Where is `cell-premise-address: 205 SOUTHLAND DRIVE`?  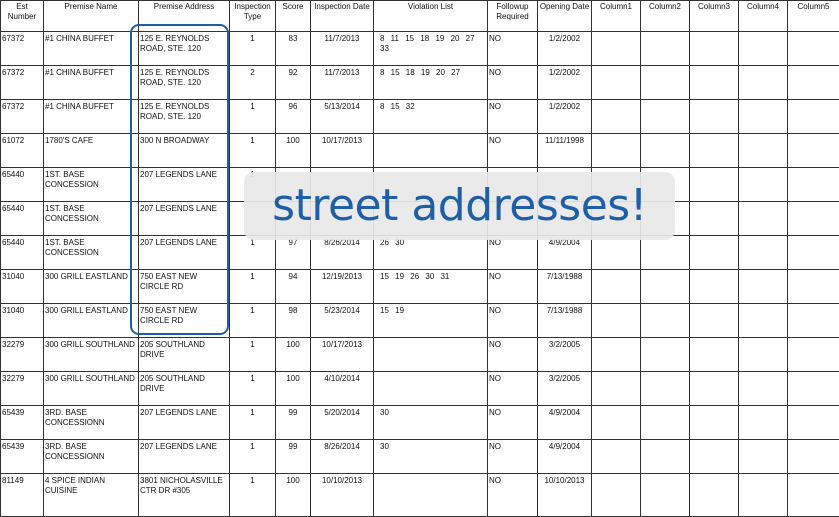
cell-premise-address: 205 SOUTHLAND DRIVE is located at coordinates (184, 355).